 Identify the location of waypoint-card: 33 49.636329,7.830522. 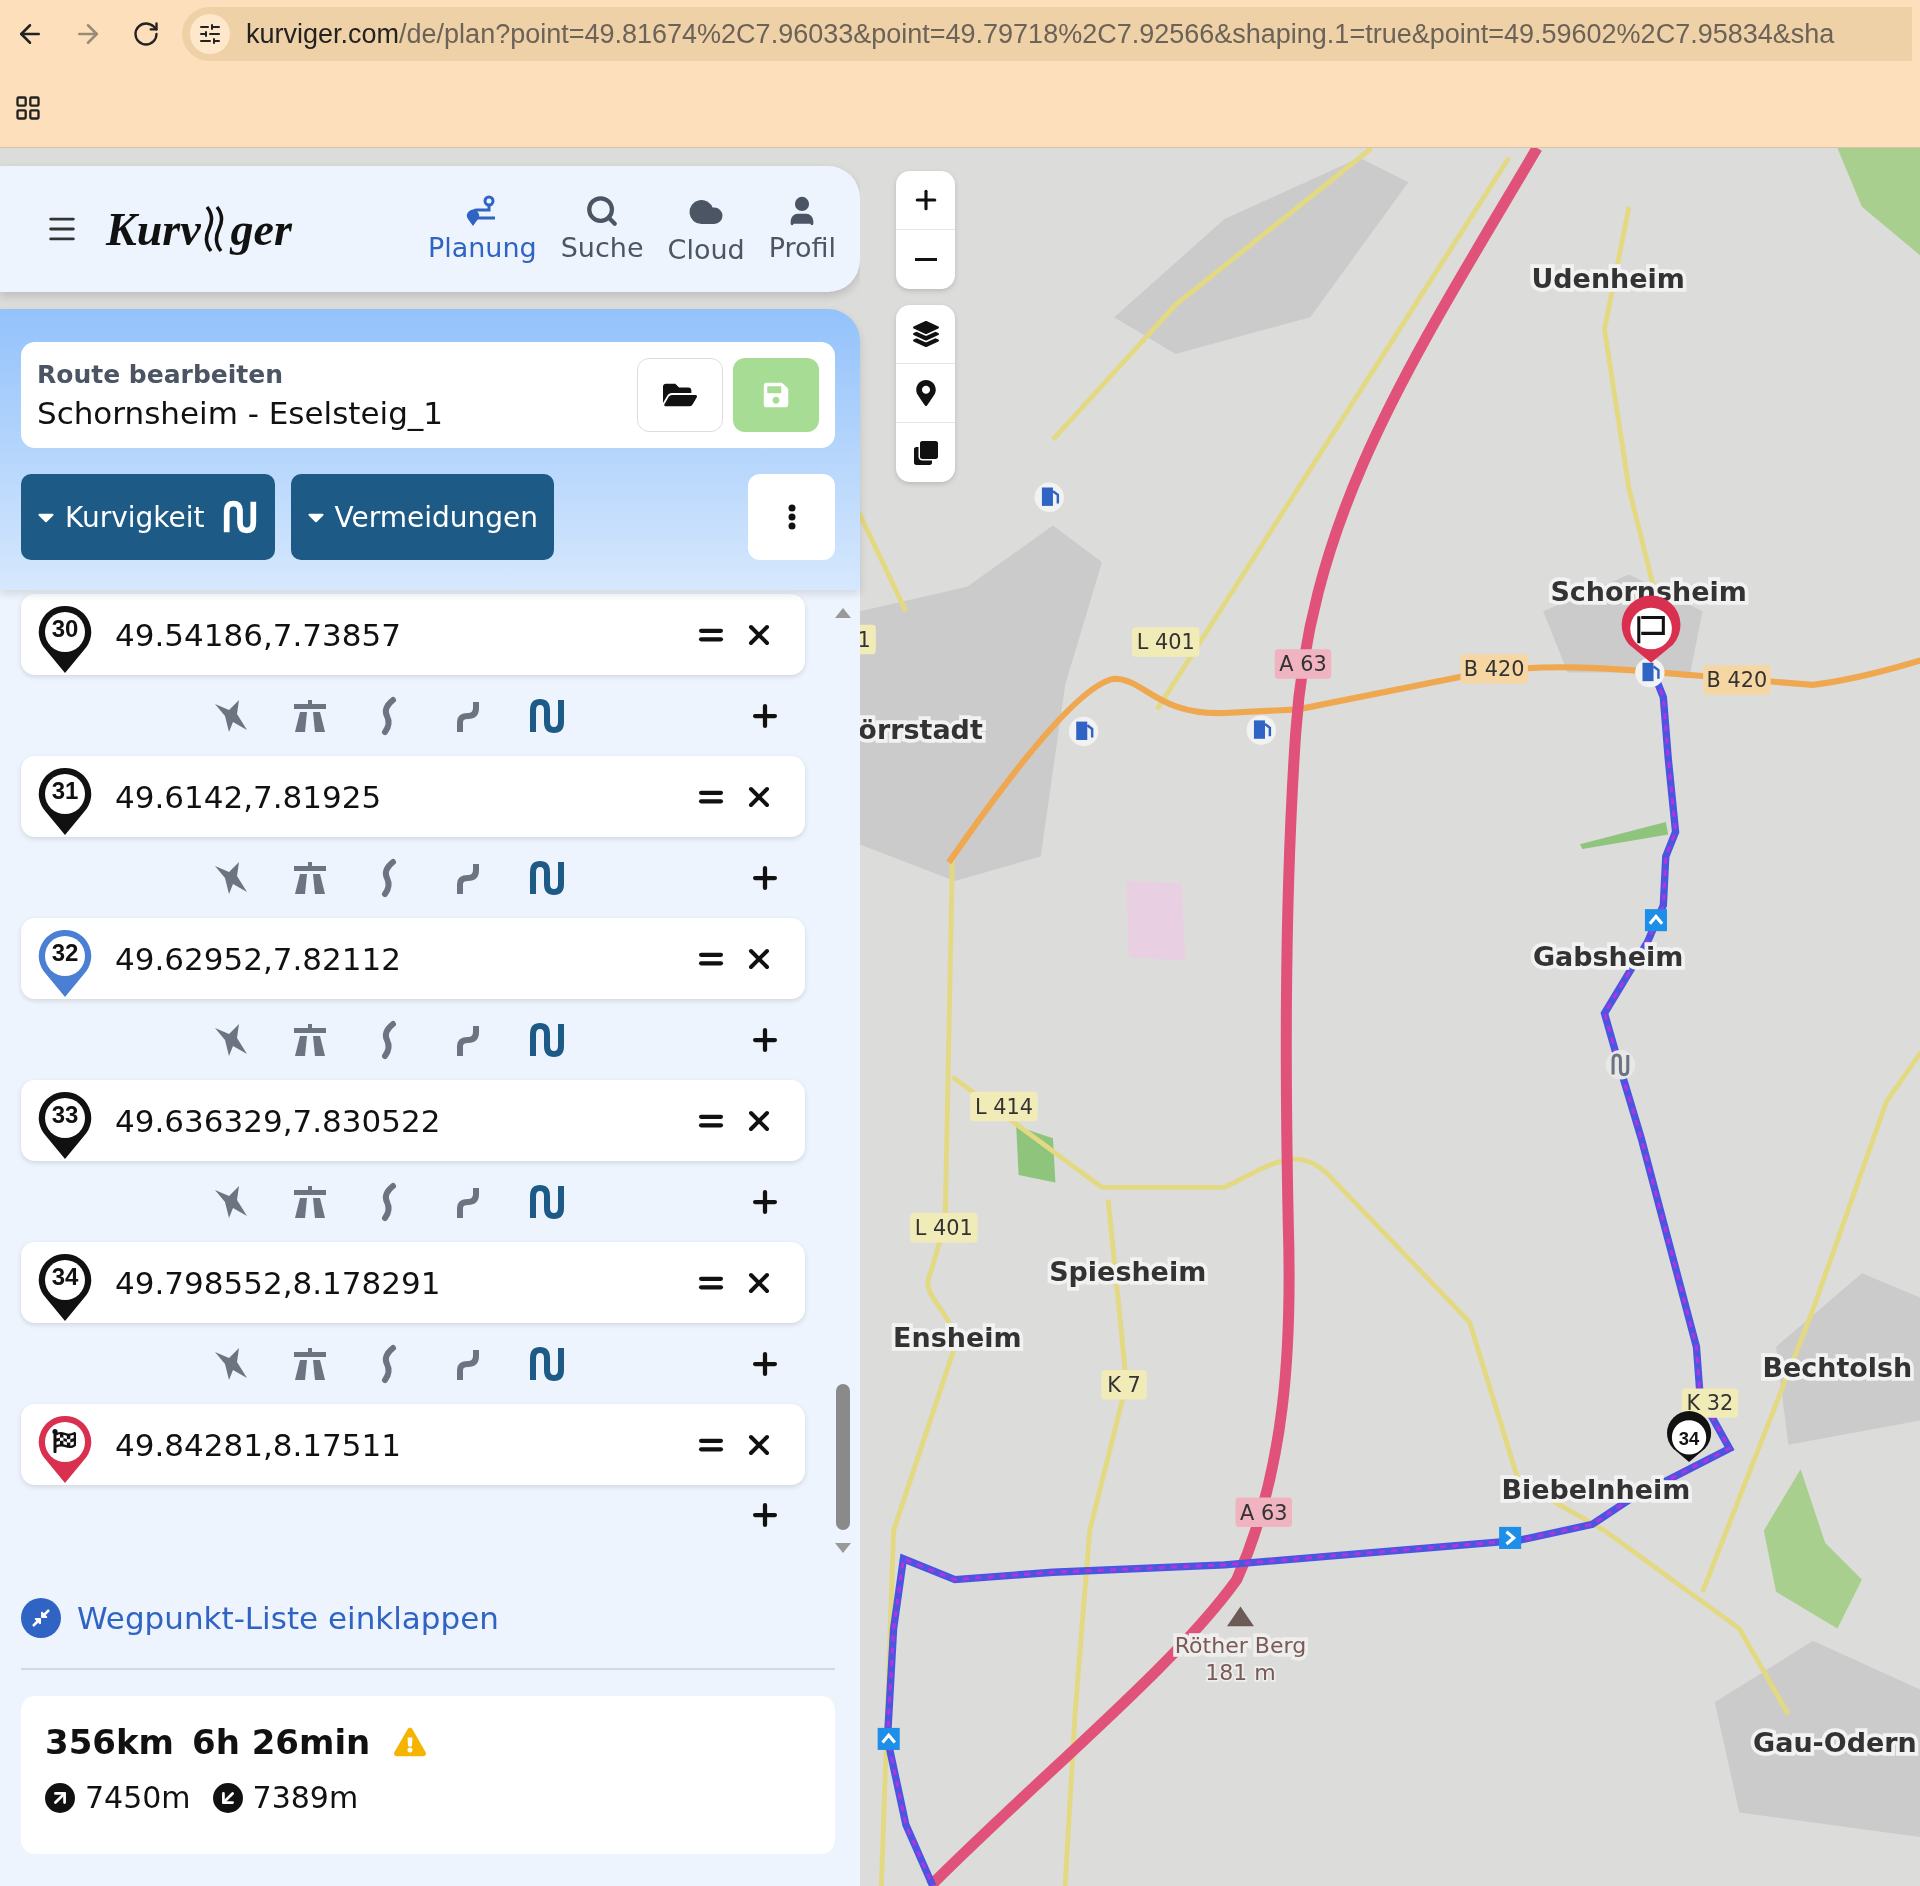
(413, 1120).